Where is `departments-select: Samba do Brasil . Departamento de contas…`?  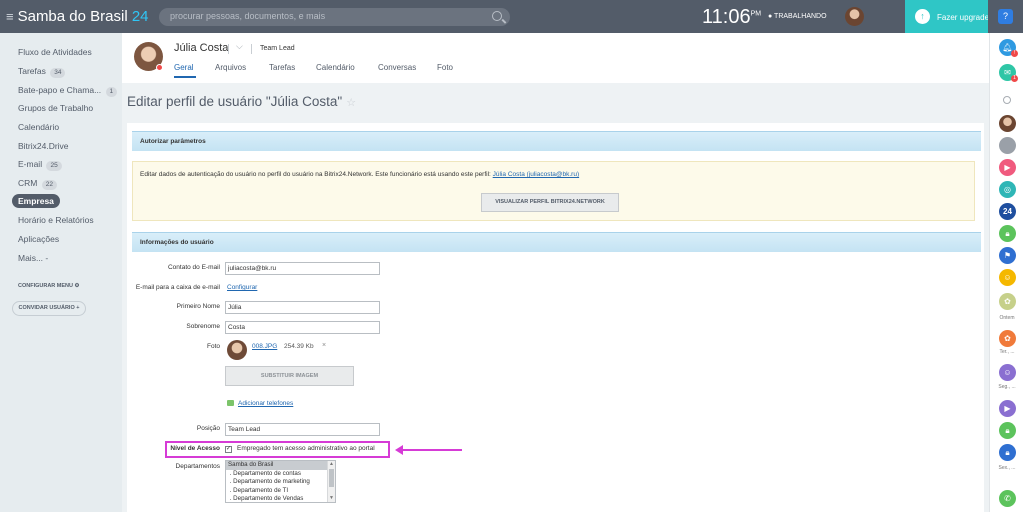
departments-select: Samba do Brasil . Departamento de contas… is located at coordinates (280, 481).